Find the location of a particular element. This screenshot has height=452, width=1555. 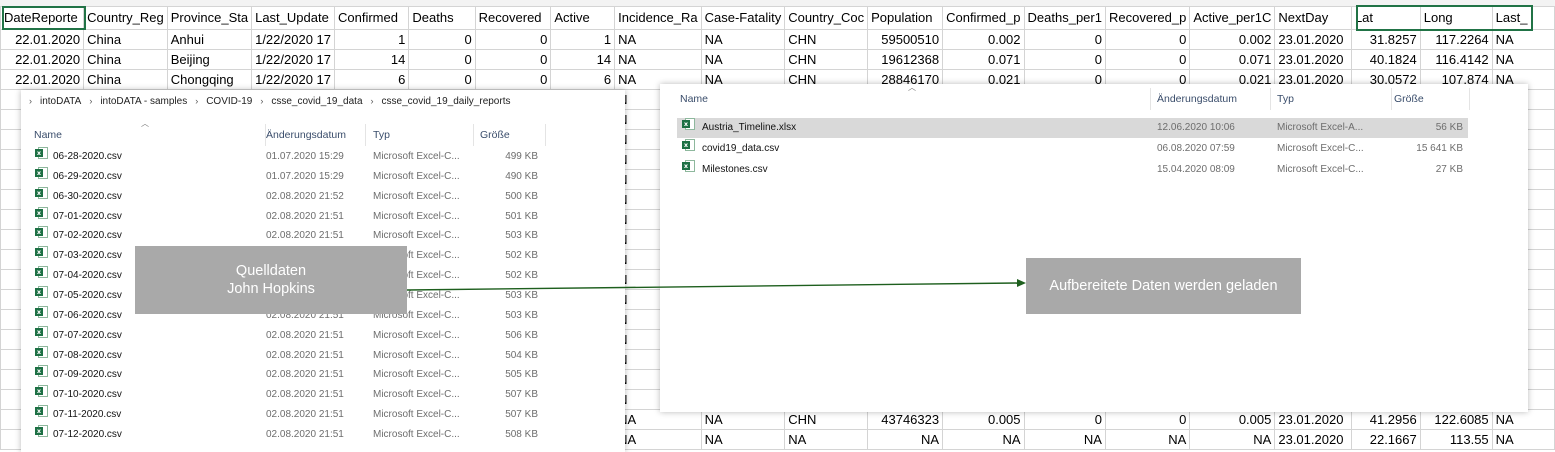

data-cell: 59500510 is located at coordinates (905, 39).